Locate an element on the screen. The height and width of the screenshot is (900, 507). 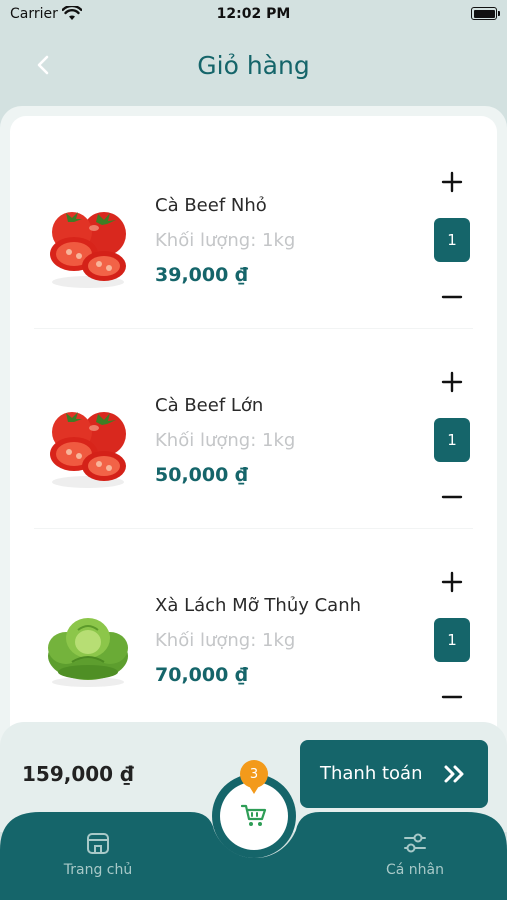
sliders-icon is located at coordinates (415, 843).